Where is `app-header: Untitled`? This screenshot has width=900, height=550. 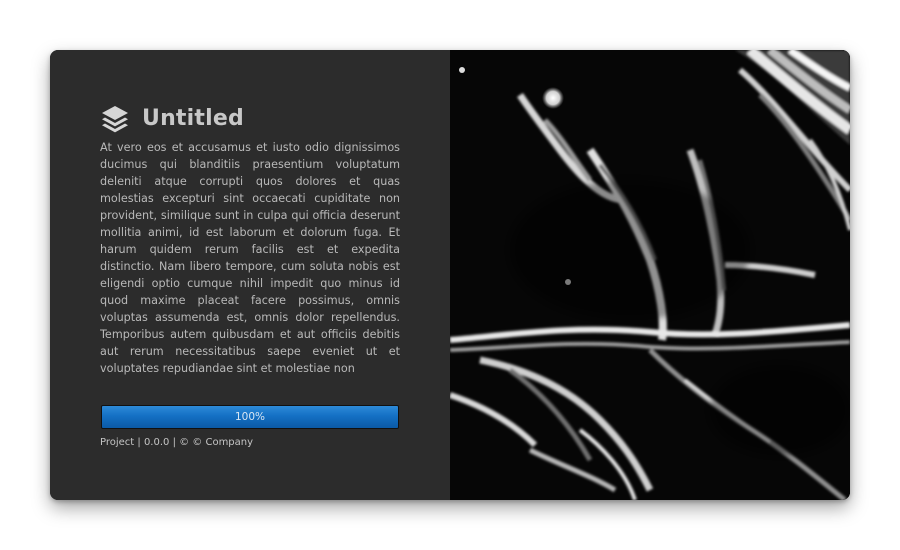 app-header: Untitled is located at coordinates (172, 118).